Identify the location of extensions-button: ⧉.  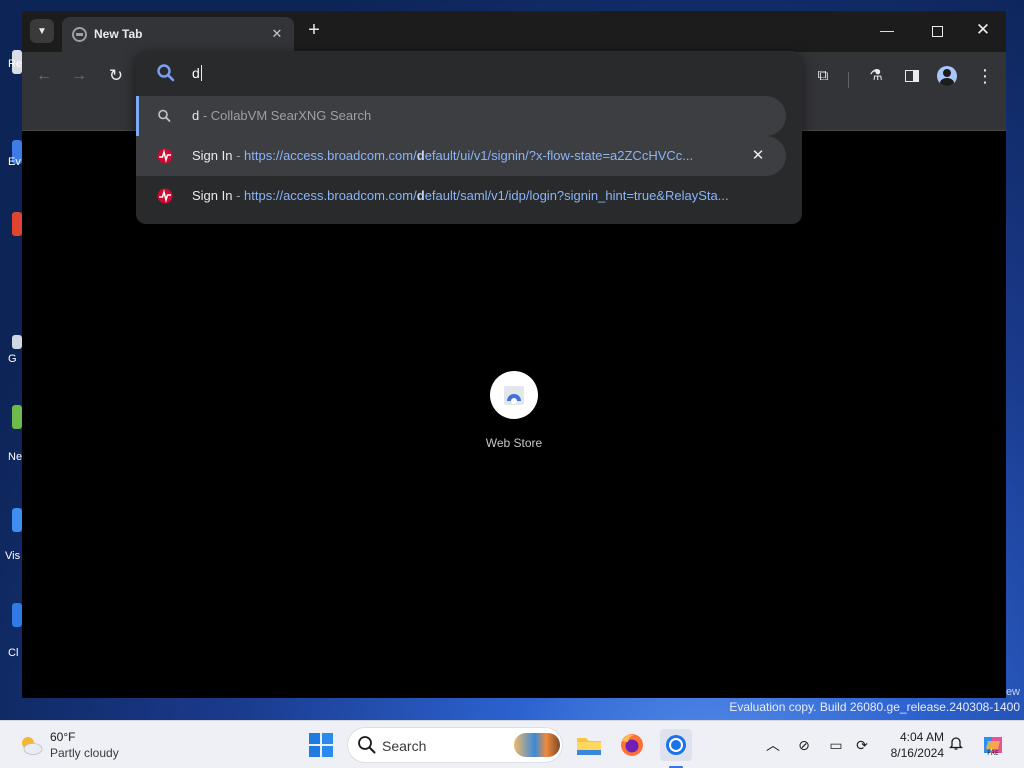
(823, 76).